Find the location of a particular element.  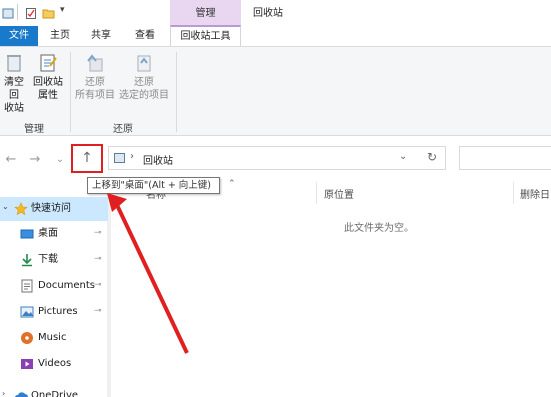

group-label-manage: 管理 is located at coordinates (34, 129).